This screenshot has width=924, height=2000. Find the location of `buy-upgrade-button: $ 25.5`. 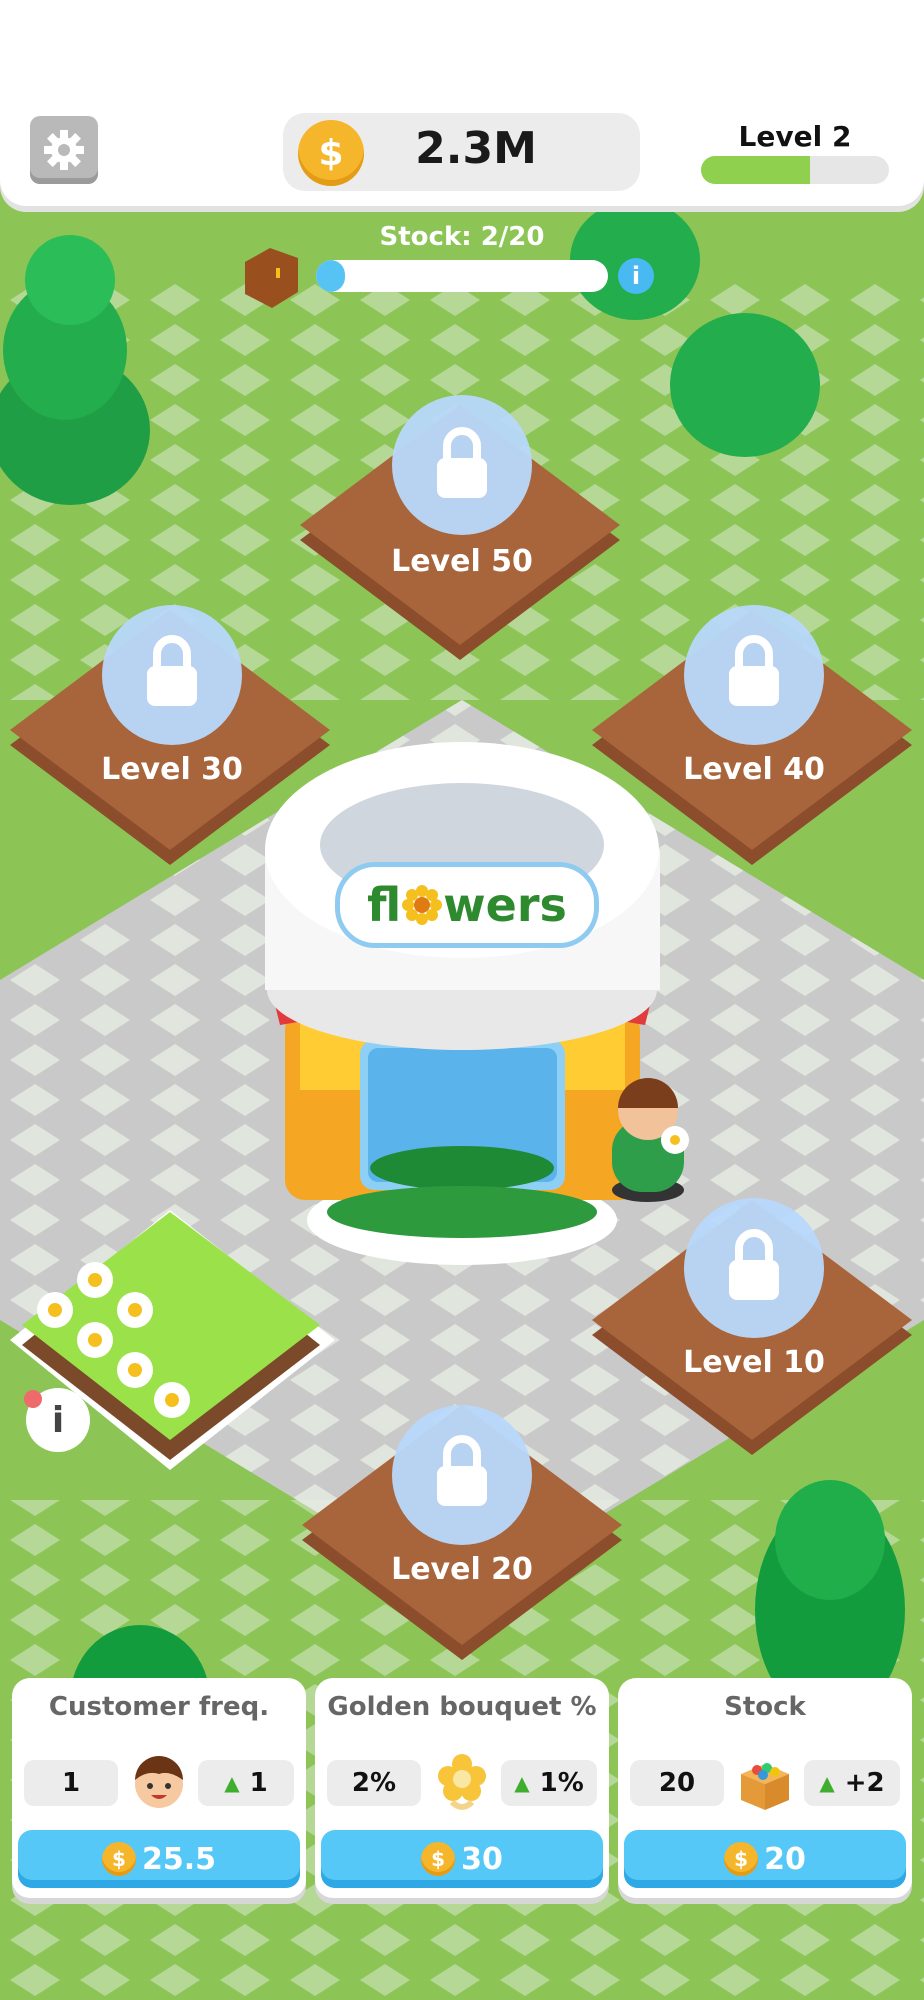

buy-upgrade-button: $ 25.5 is located at coordinates (159, 1859).